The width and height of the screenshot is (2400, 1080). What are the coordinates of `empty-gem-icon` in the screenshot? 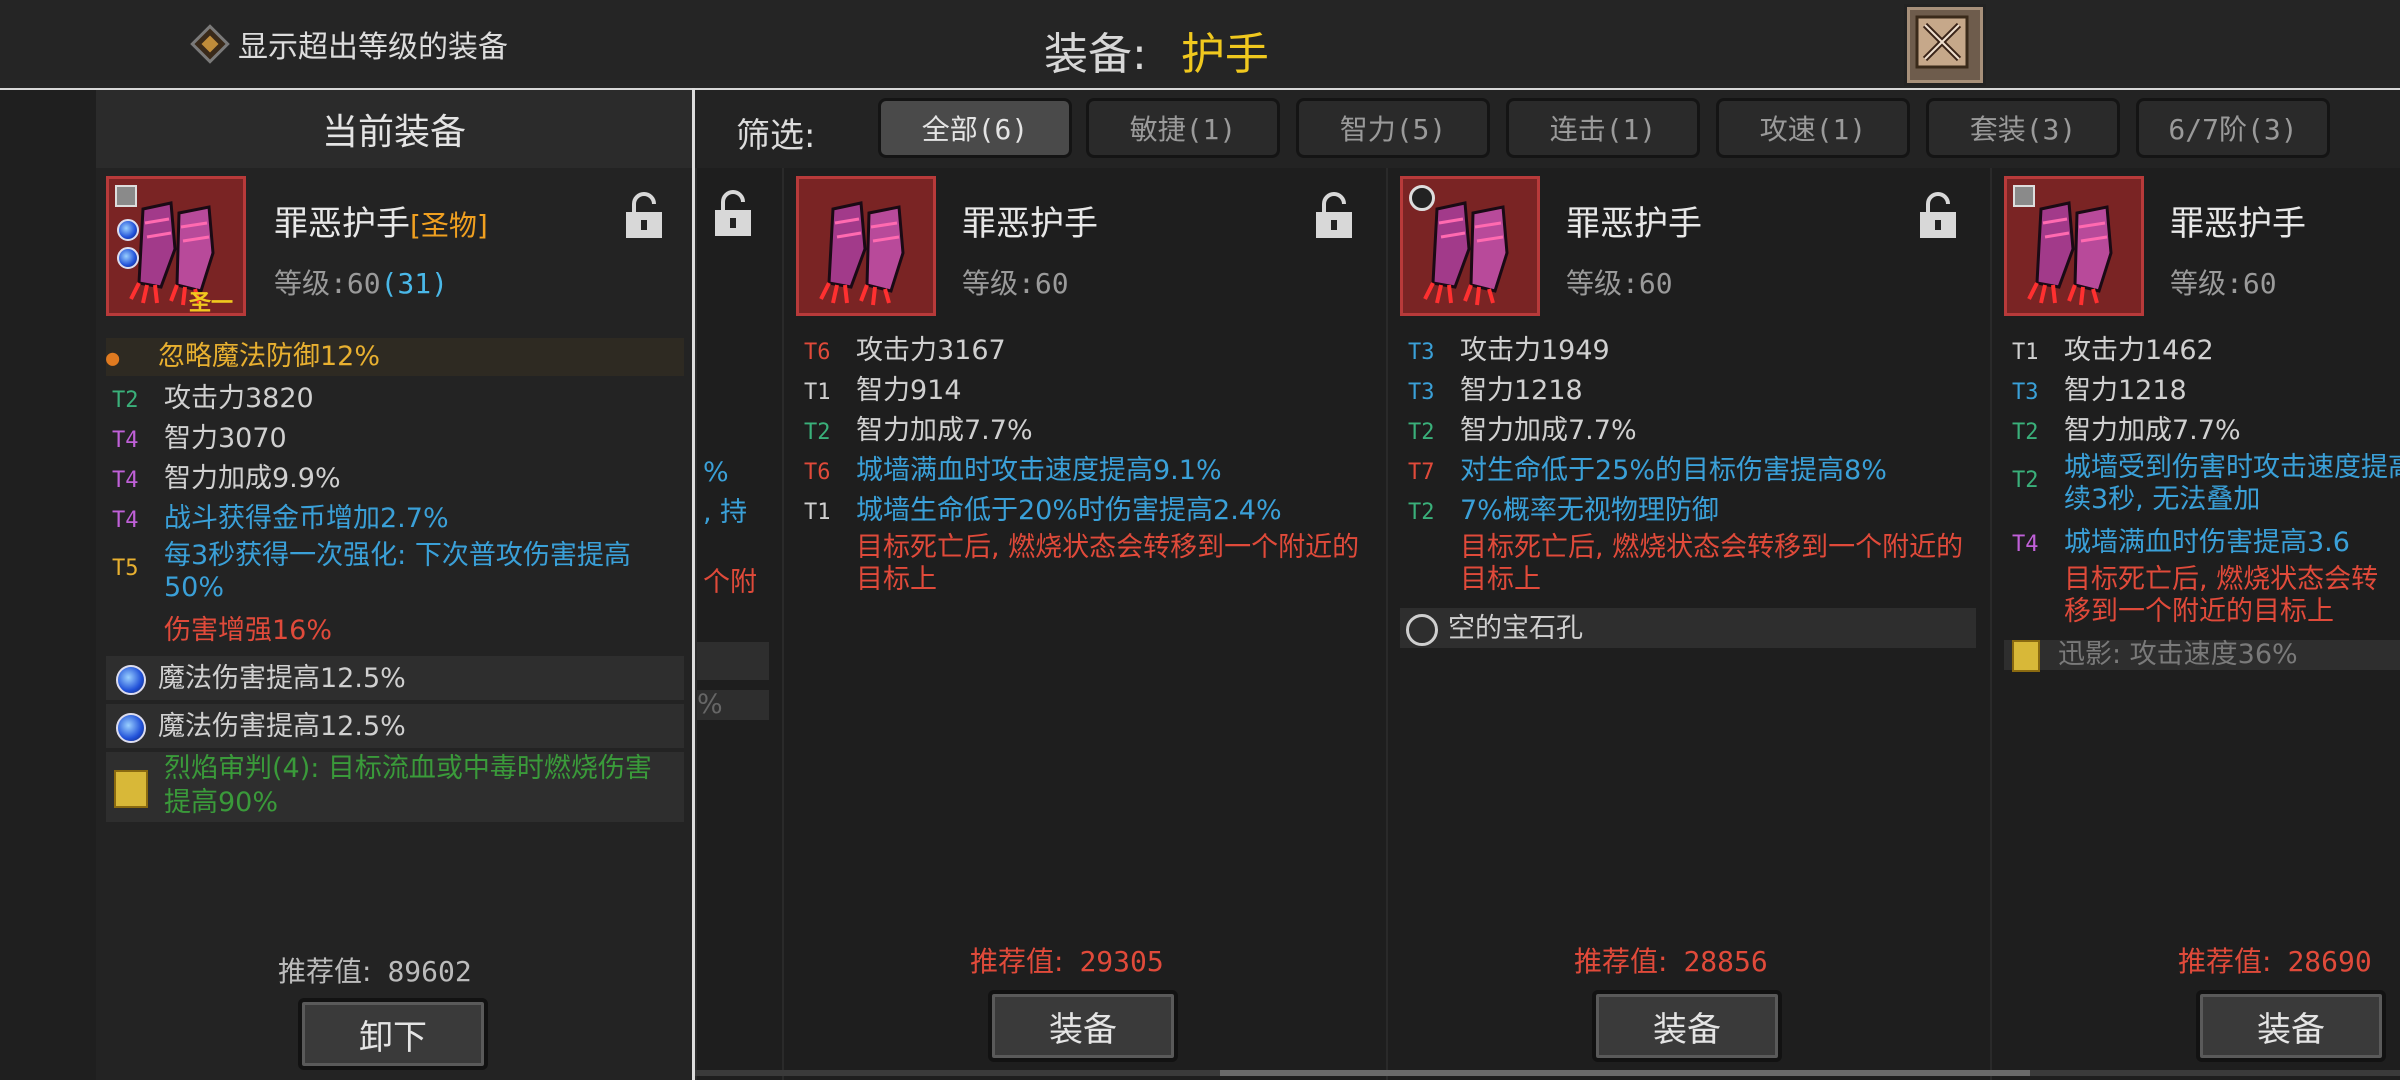 It's located at (1422, 629).